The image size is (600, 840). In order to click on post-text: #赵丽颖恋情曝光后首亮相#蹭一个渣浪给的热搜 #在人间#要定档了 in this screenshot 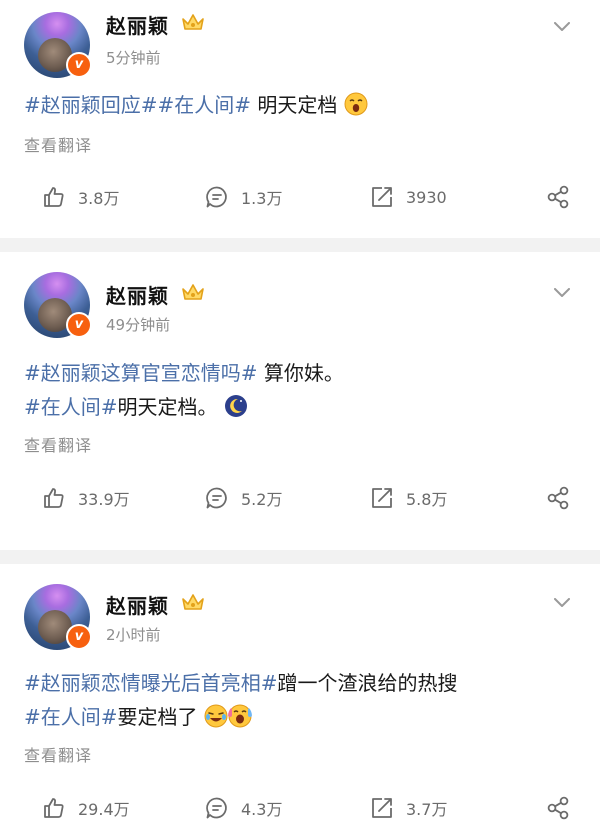, I will do `click(303, 700)`.